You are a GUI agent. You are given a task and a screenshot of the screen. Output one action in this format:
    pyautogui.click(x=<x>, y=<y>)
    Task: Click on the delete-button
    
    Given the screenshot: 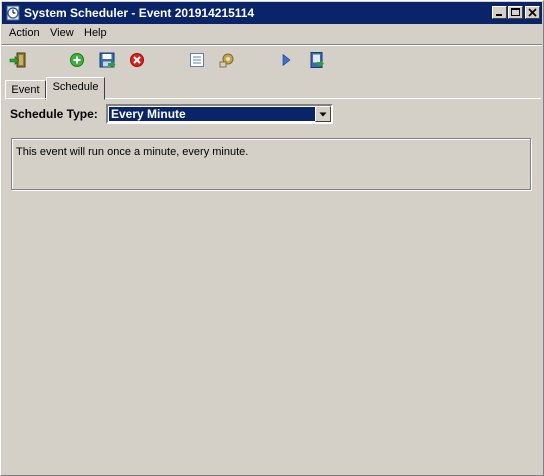 What is the action you would take?
    pyautogui.click(x=137, y=60)
    